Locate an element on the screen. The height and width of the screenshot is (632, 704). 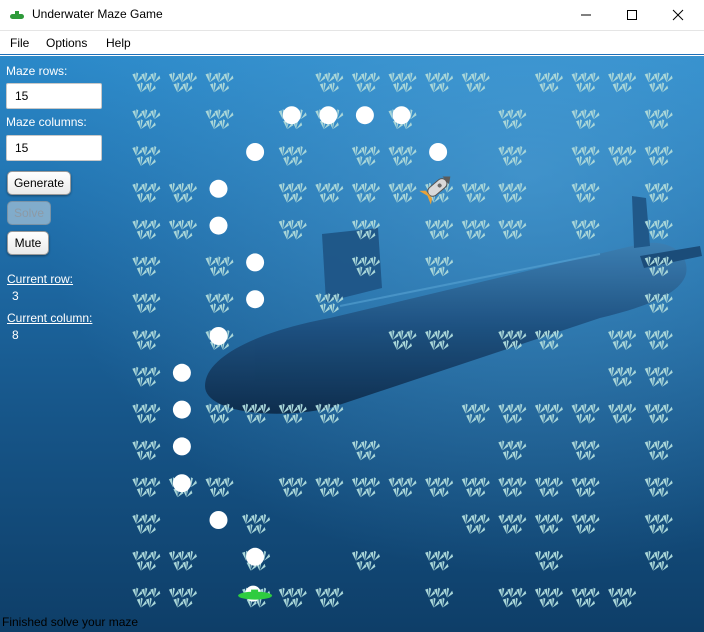
mute-button: Mute is located at coordinates (28, 243).